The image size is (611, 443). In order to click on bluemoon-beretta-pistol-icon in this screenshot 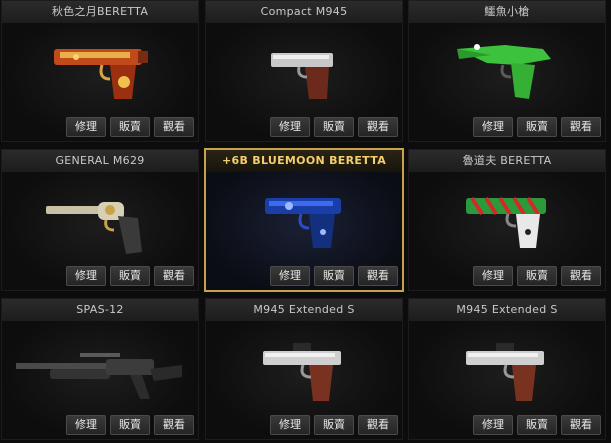, I will do `click(304, 222)`.